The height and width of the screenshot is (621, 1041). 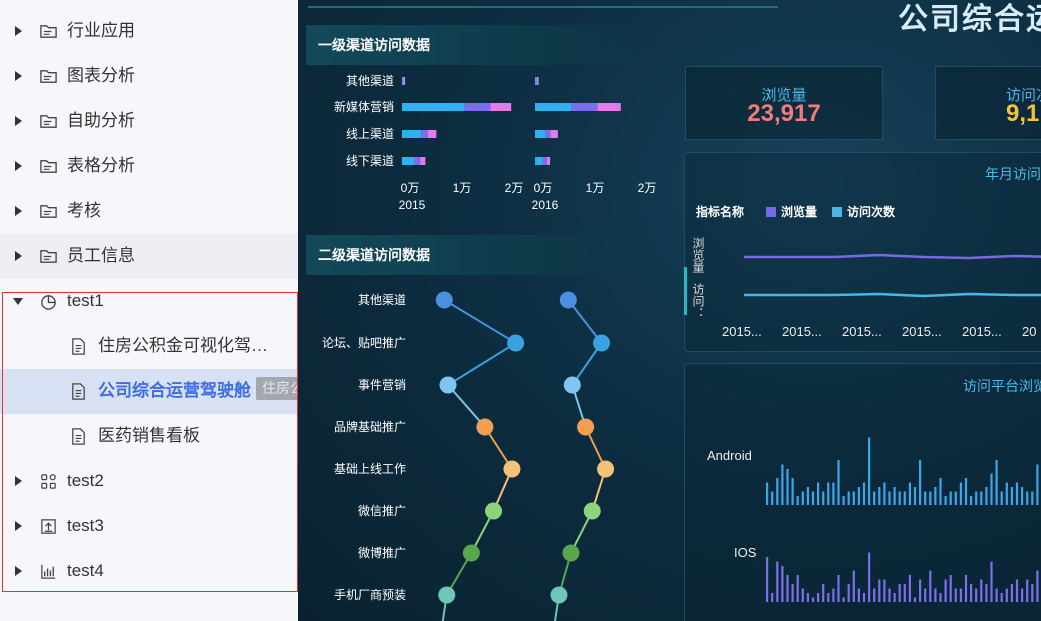 What do you see at coordinates (149, 211) in the screenshot?
I see `sidebar-item-5: 考核` at bounding box center [149, 211].